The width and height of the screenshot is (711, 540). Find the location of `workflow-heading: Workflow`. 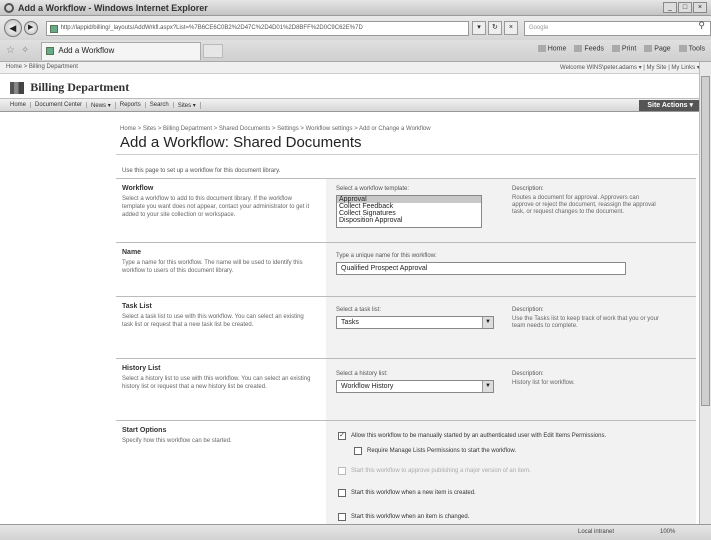

workflow-heading: Workflow is located at coordinates (138, 188).